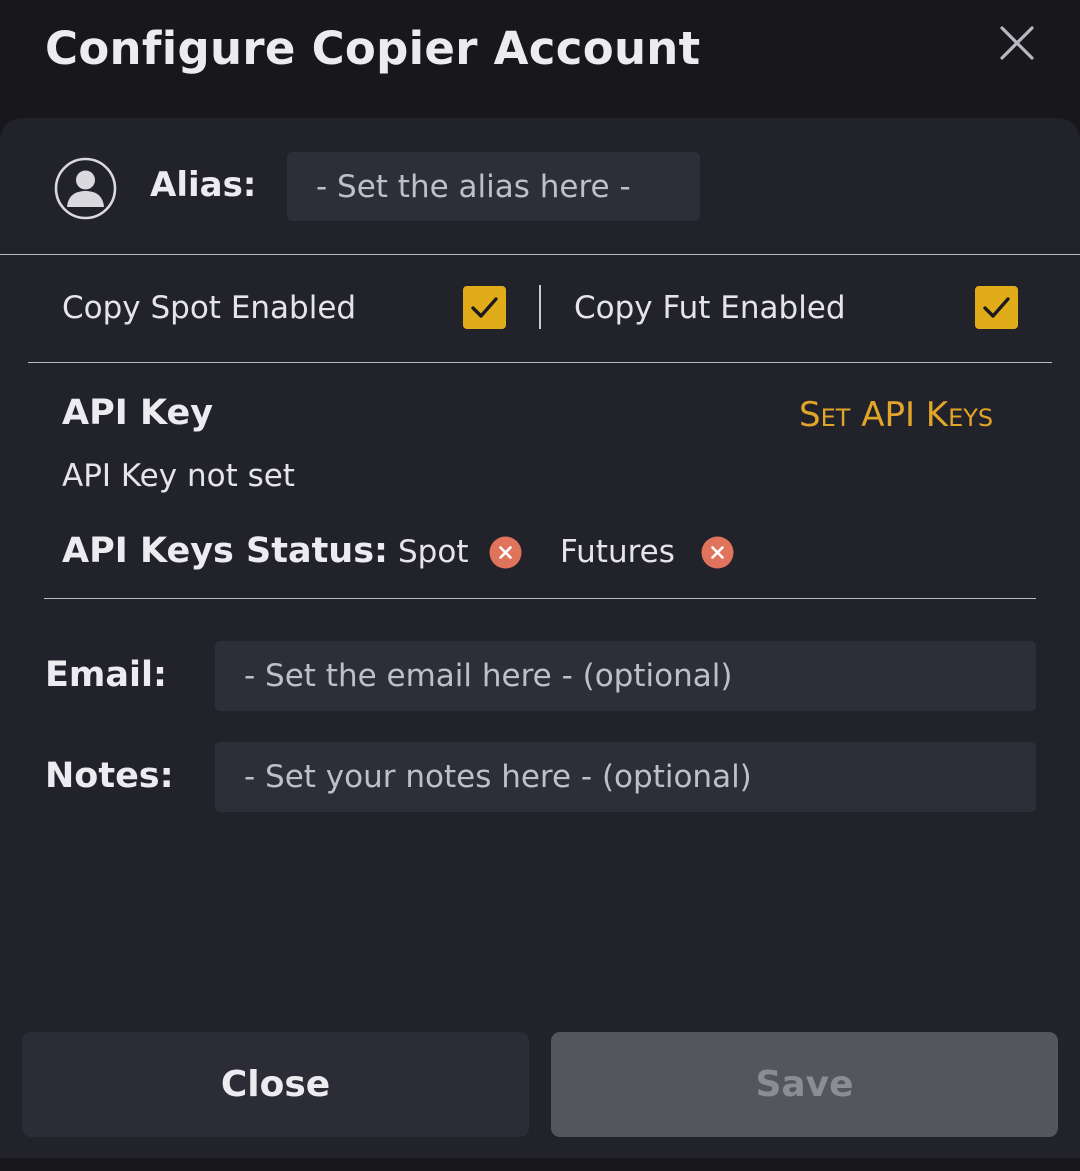  Describe the element at coordinates (488, 676) in the screenshot. I see `email-placeholder: - Set the email here - (optional)` at that location.